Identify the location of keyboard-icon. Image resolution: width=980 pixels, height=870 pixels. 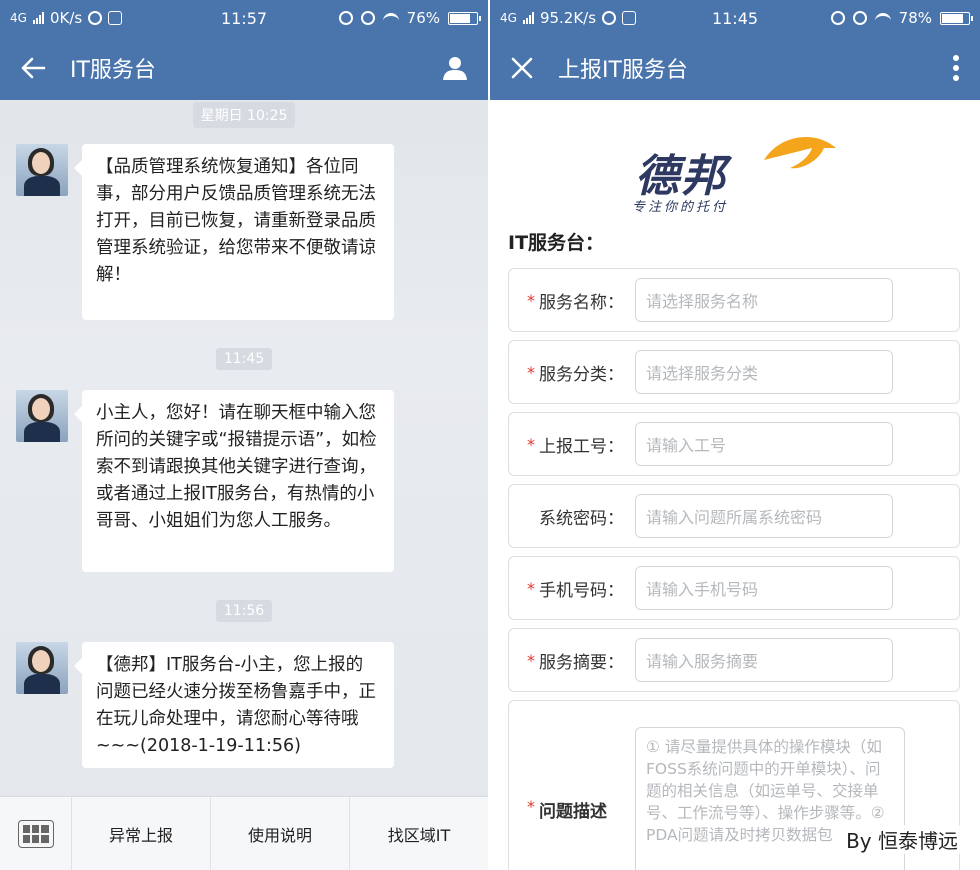
(35, 833).